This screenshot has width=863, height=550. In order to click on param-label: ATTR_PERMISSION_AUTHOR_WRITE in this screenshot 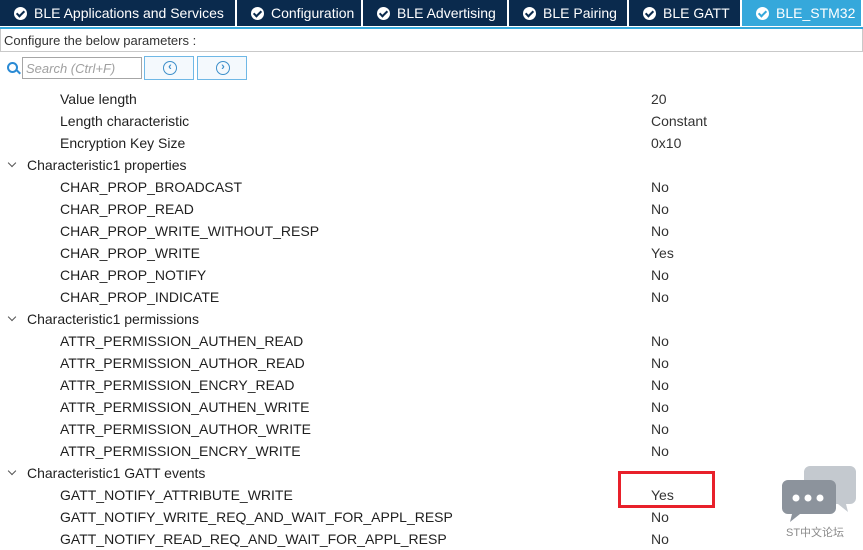, I will do `click(185, 429)`.